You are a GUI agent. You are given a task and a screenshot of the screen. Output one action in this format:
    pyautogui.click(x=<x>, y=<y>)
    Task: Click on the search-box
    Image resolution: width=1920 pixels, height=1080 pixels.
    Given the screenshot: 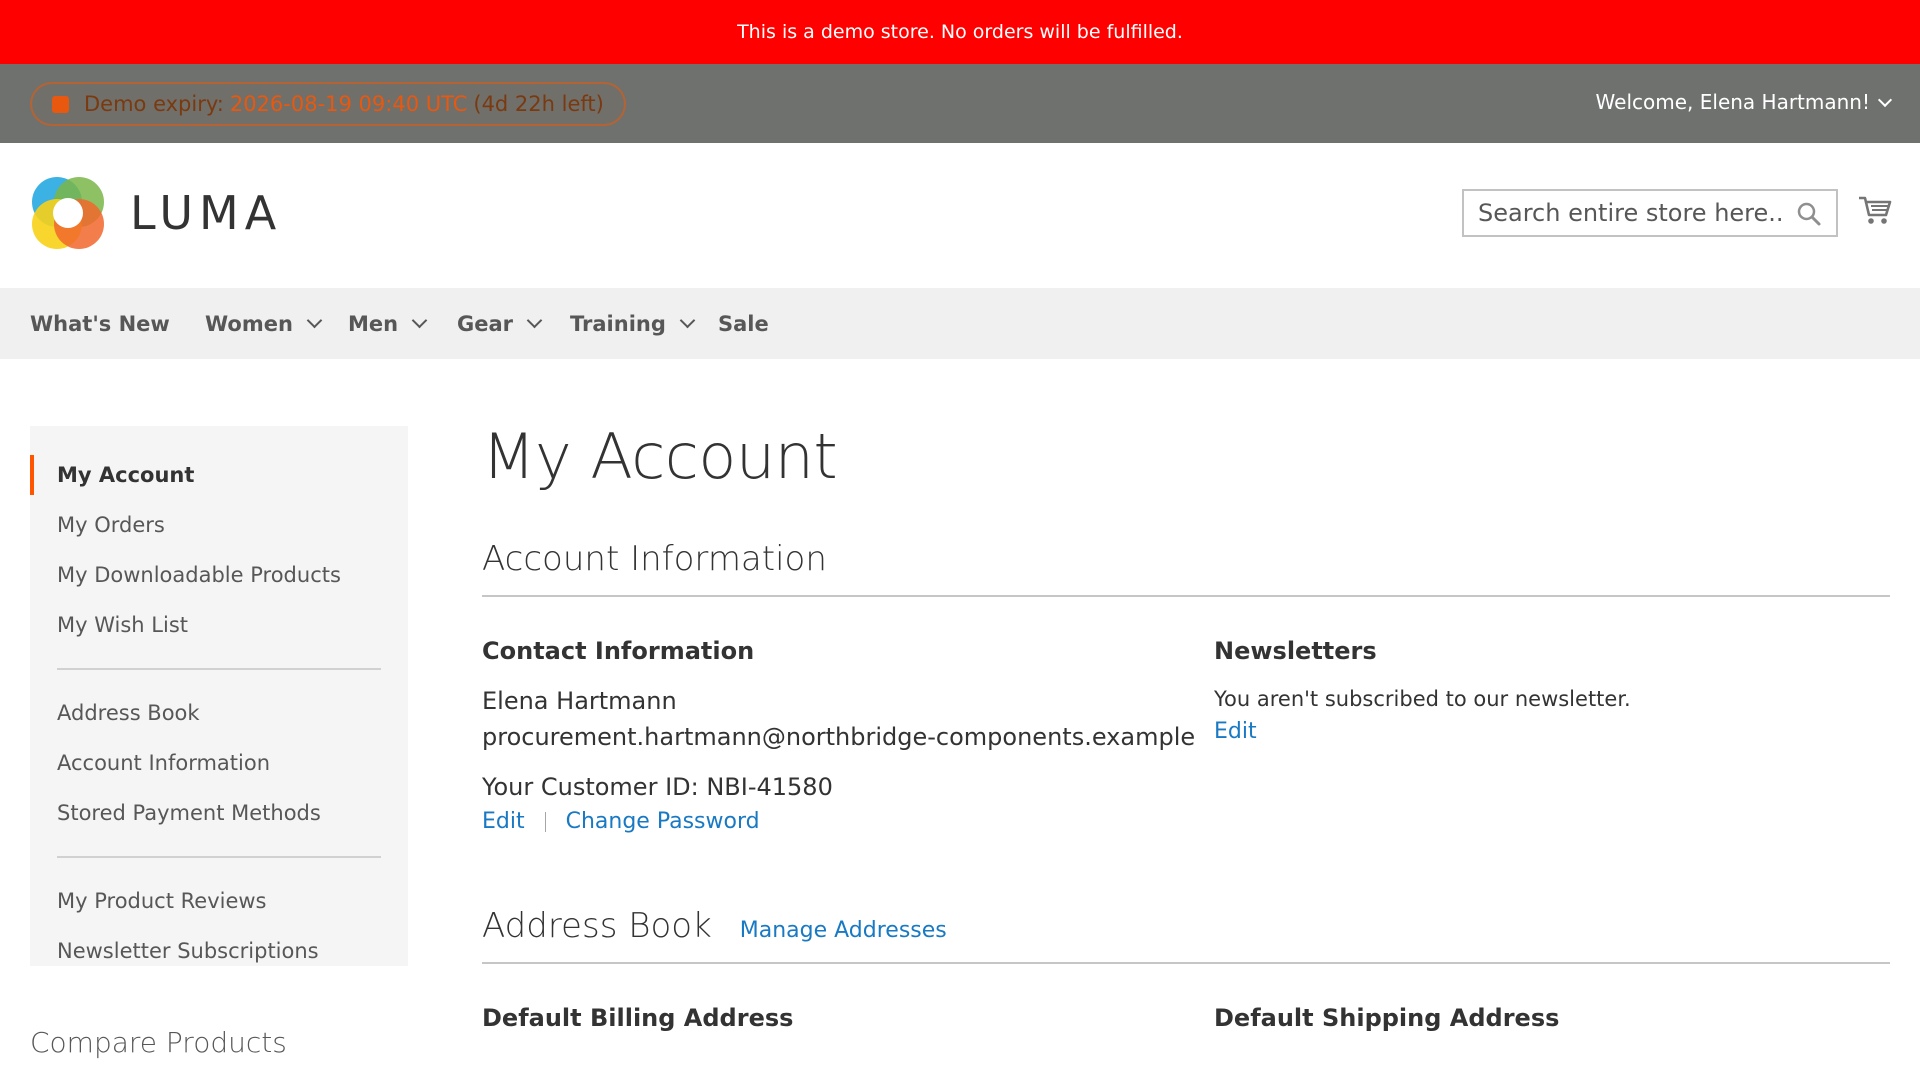 What is the action you would take?
    pyautogui.click(x=1650, y=213)
    